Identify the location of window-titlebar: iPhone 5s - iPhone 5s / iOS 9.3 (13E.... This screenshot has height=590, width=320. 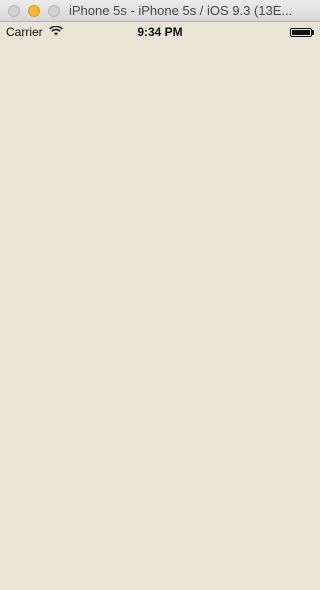
(160, 11).